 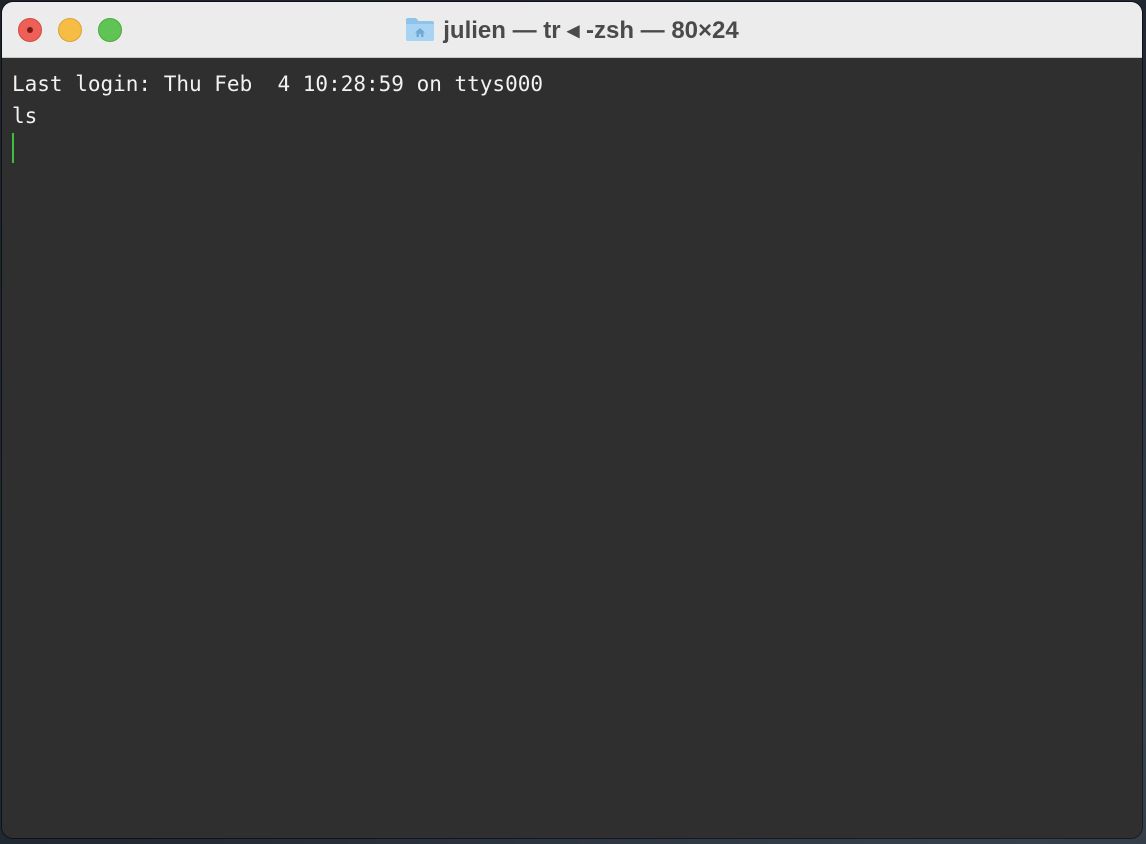 I want to click on text-cursor, so click(x=13, y=148).